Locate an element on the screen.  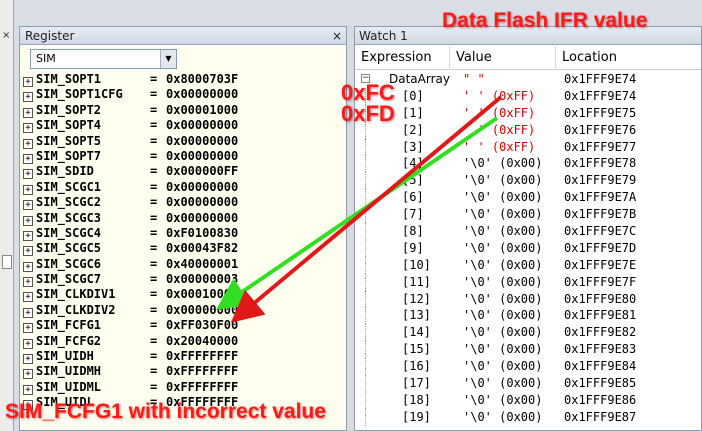
watch-row: [1] ' ' (0xFF) 0x1FFF9E75 is located at coordinates (528, 113).